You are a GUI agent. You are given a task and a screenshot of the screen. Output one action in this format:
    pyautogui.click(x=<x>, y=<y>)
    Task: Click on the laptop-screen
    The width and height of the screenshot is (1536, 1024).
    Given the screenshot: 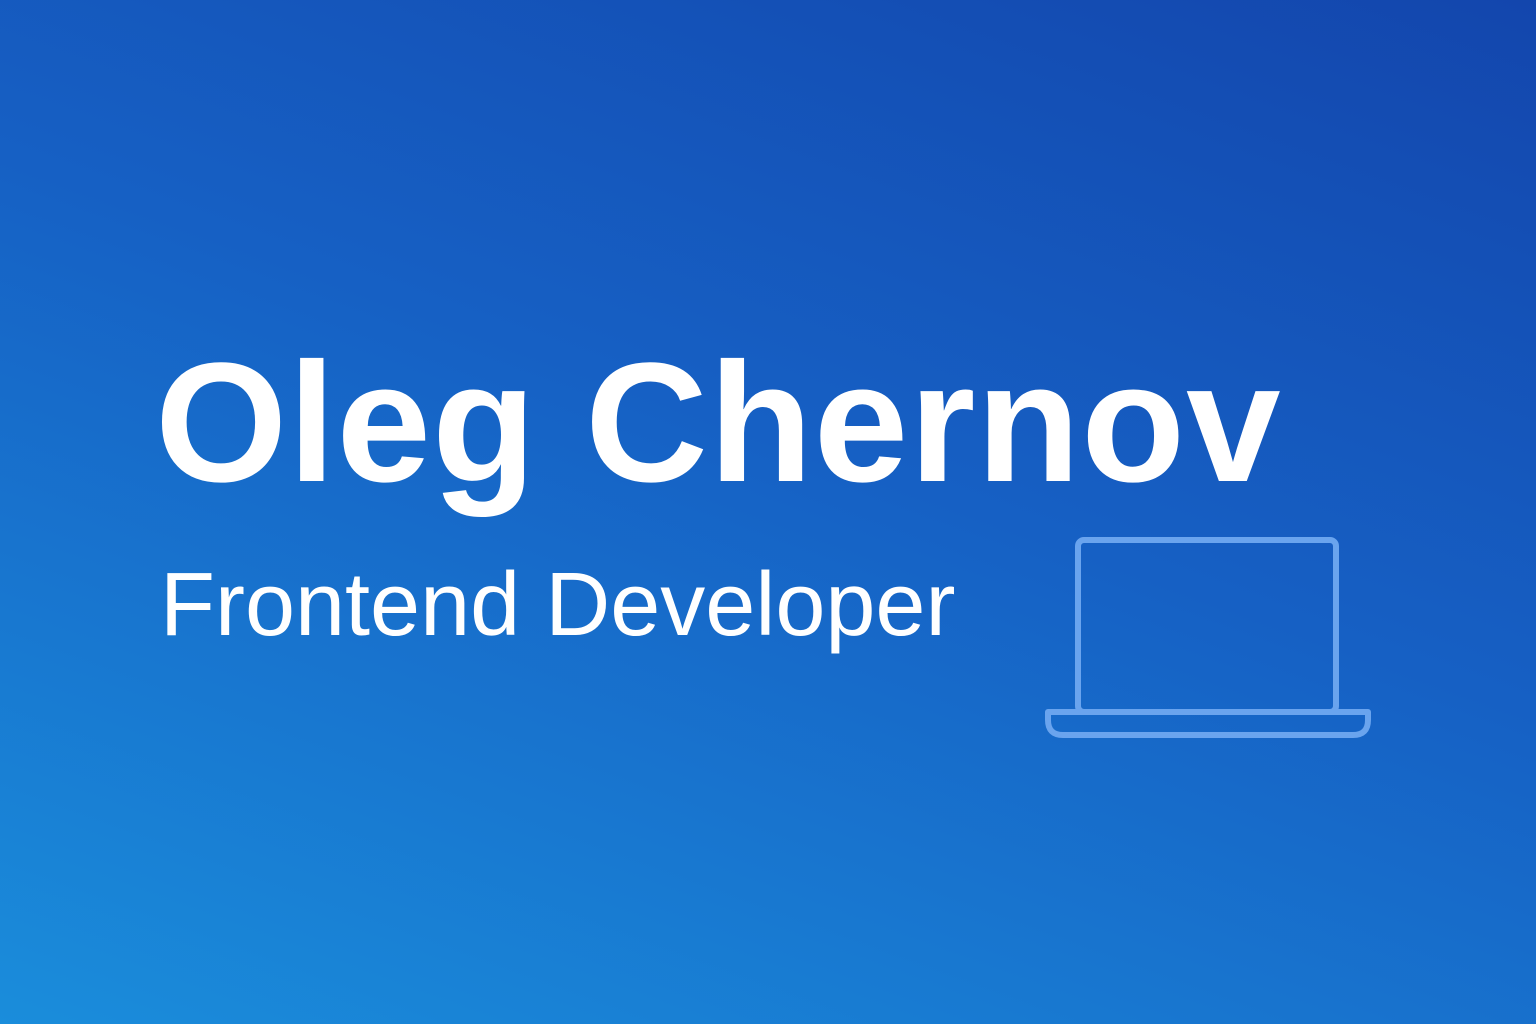 What is the action you would take?
    pyautogui.click(x=1207, y=626)
    